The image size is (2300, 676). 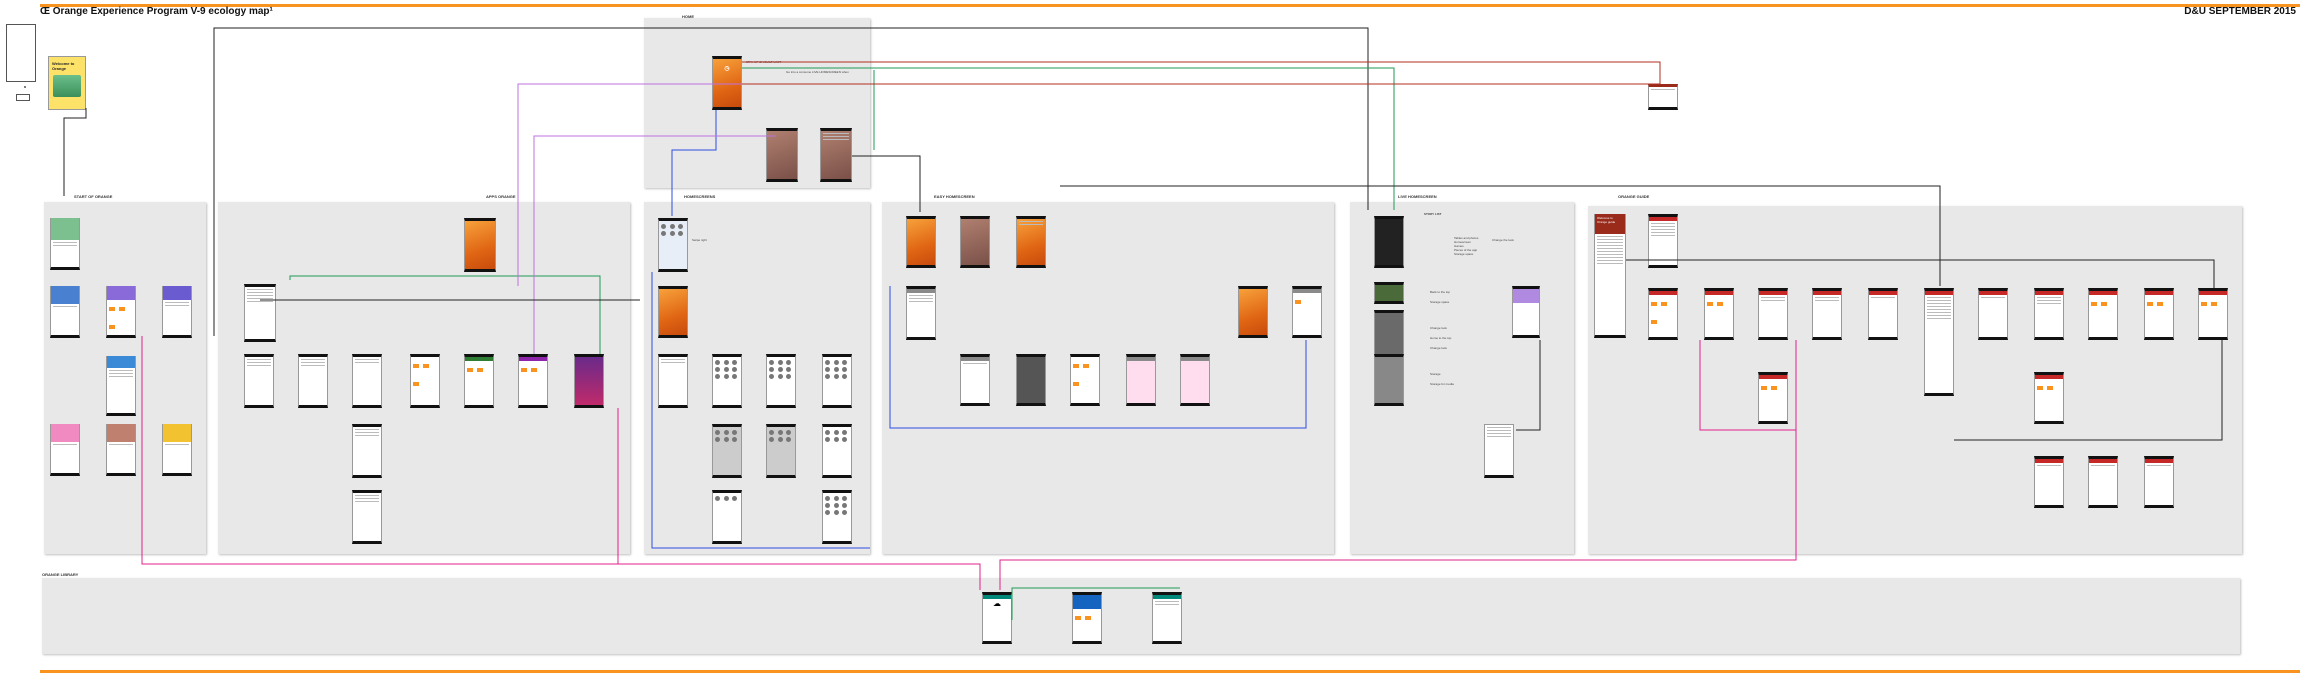 What do you see at coordinates (1170, 671) in the screenshot?
I see `bottom-accent-bar` at bounding box center [1170, 671].